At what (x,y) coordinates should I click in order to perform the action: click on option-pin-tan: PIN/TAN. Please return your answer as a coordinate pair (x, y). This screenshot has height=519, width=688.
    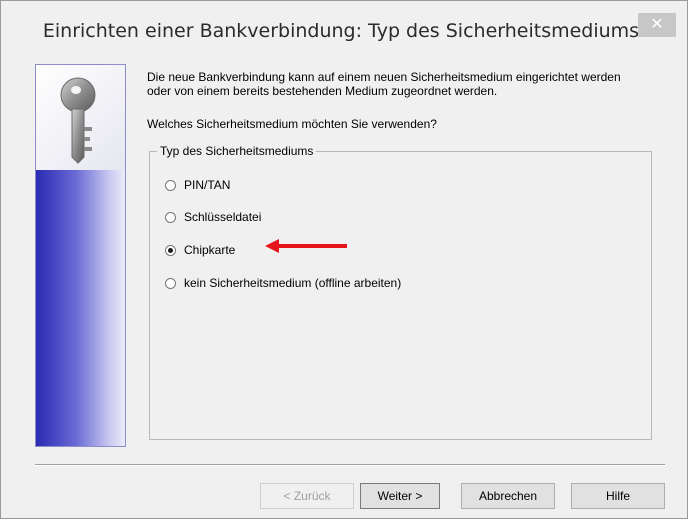
    Looking at the image, I should click on (197, 185).